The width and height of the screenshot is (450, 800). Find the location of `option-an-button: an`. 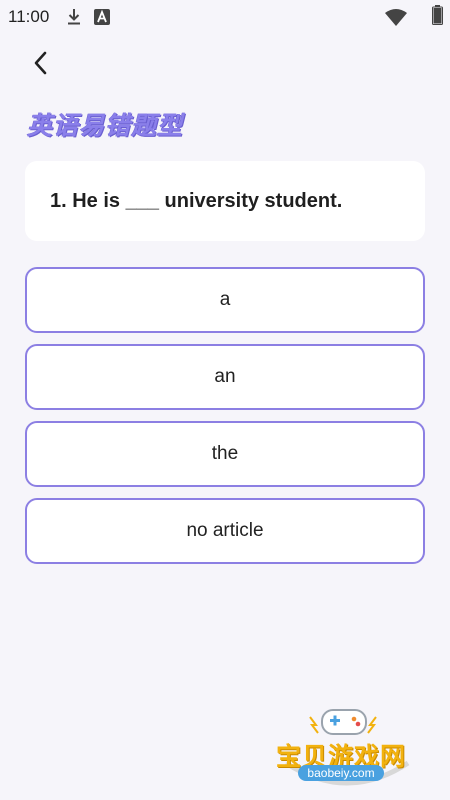

option-an-button: an is located at coordinates (225, 377).